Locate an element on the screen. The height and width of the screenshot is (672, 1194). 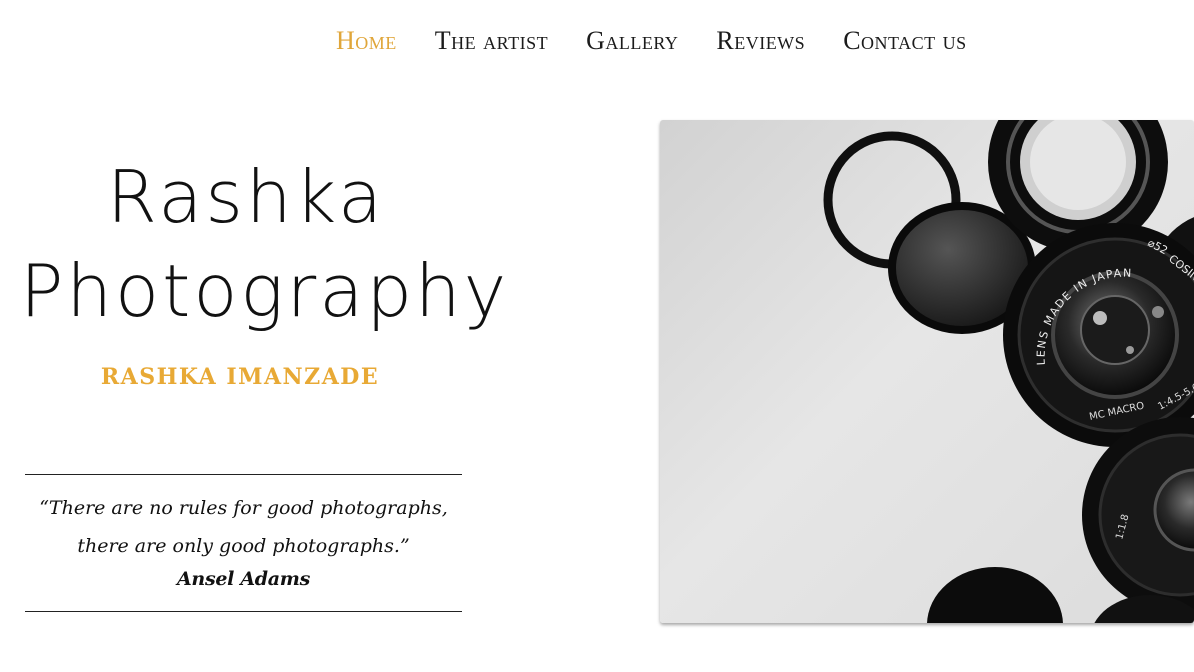
site-title-line1: Rashka is located at coordinates (246, 197).